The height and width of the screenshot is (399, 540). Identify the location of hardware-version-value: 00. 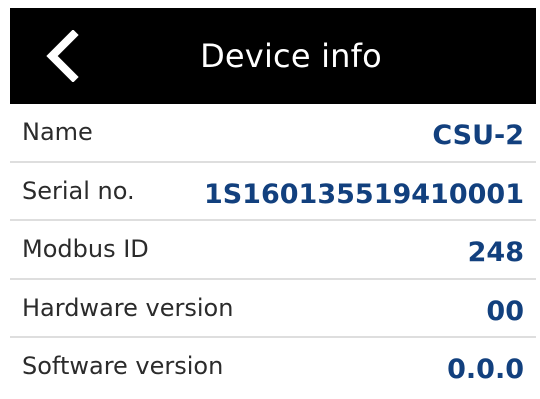
(505, 311).